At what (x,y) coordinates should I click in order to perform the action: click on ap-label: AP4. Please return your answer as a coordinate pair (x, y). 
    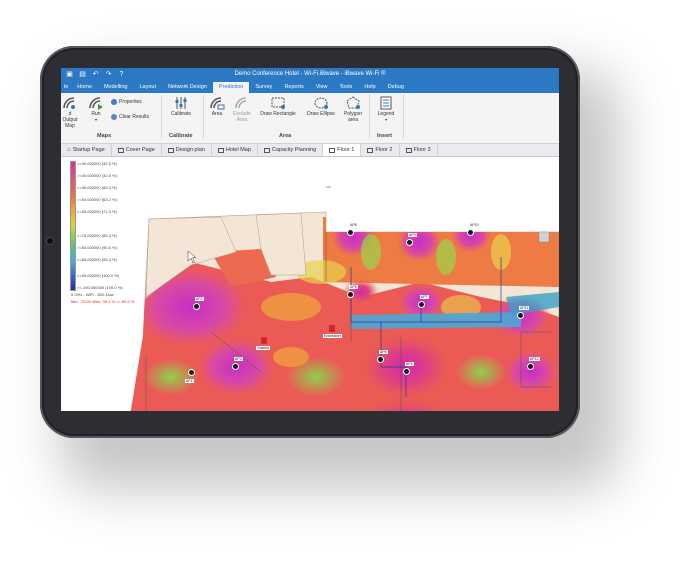
    Looking at the image, I should click on (409, 364).